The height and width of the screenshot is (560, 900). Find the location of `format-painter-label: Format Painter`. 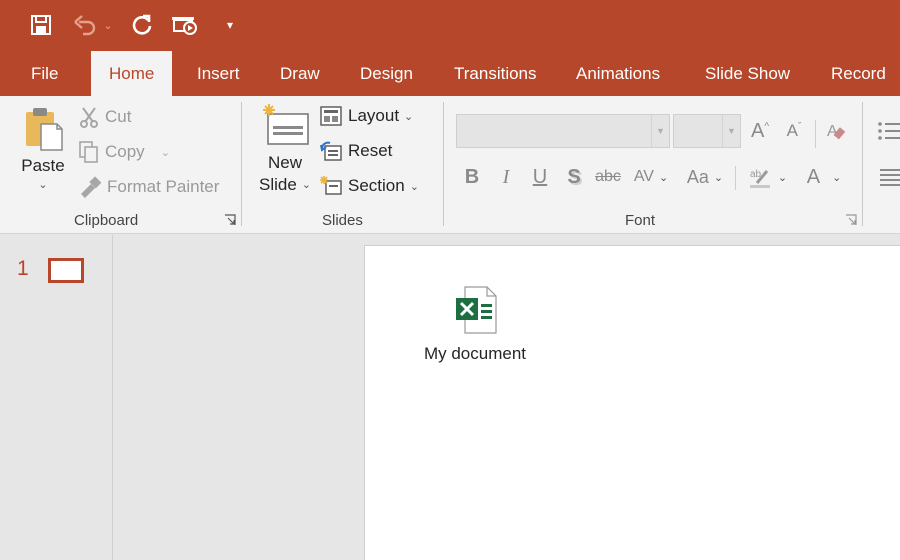

format-painter-label: Format Painter is located at coordinates (163, 186).